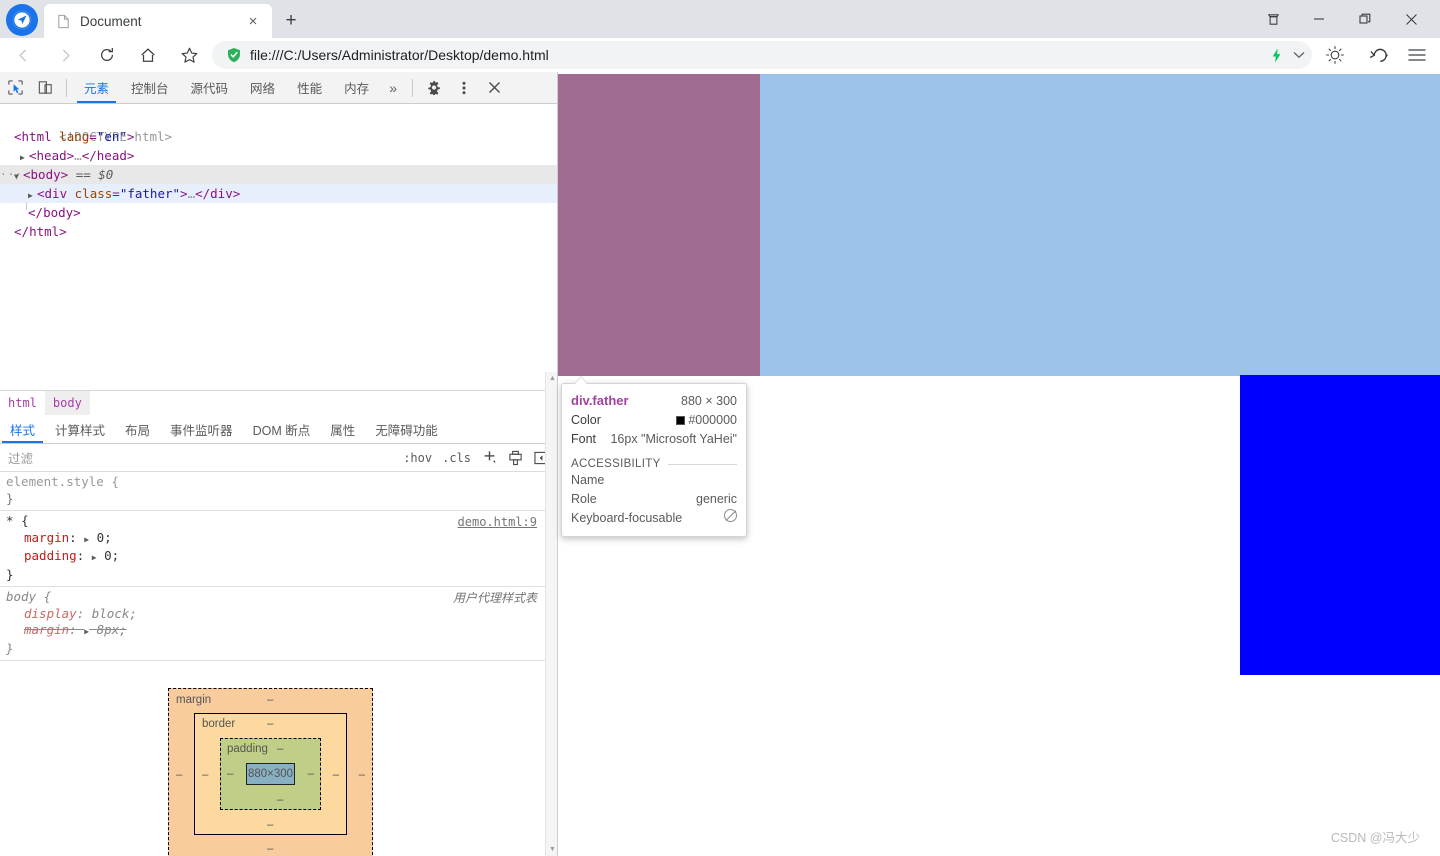  What do you see at coordinates (280, 800) in the screenshot?
I see `box-model-padding-bottom-value: –` at bounding box center [280, 800].